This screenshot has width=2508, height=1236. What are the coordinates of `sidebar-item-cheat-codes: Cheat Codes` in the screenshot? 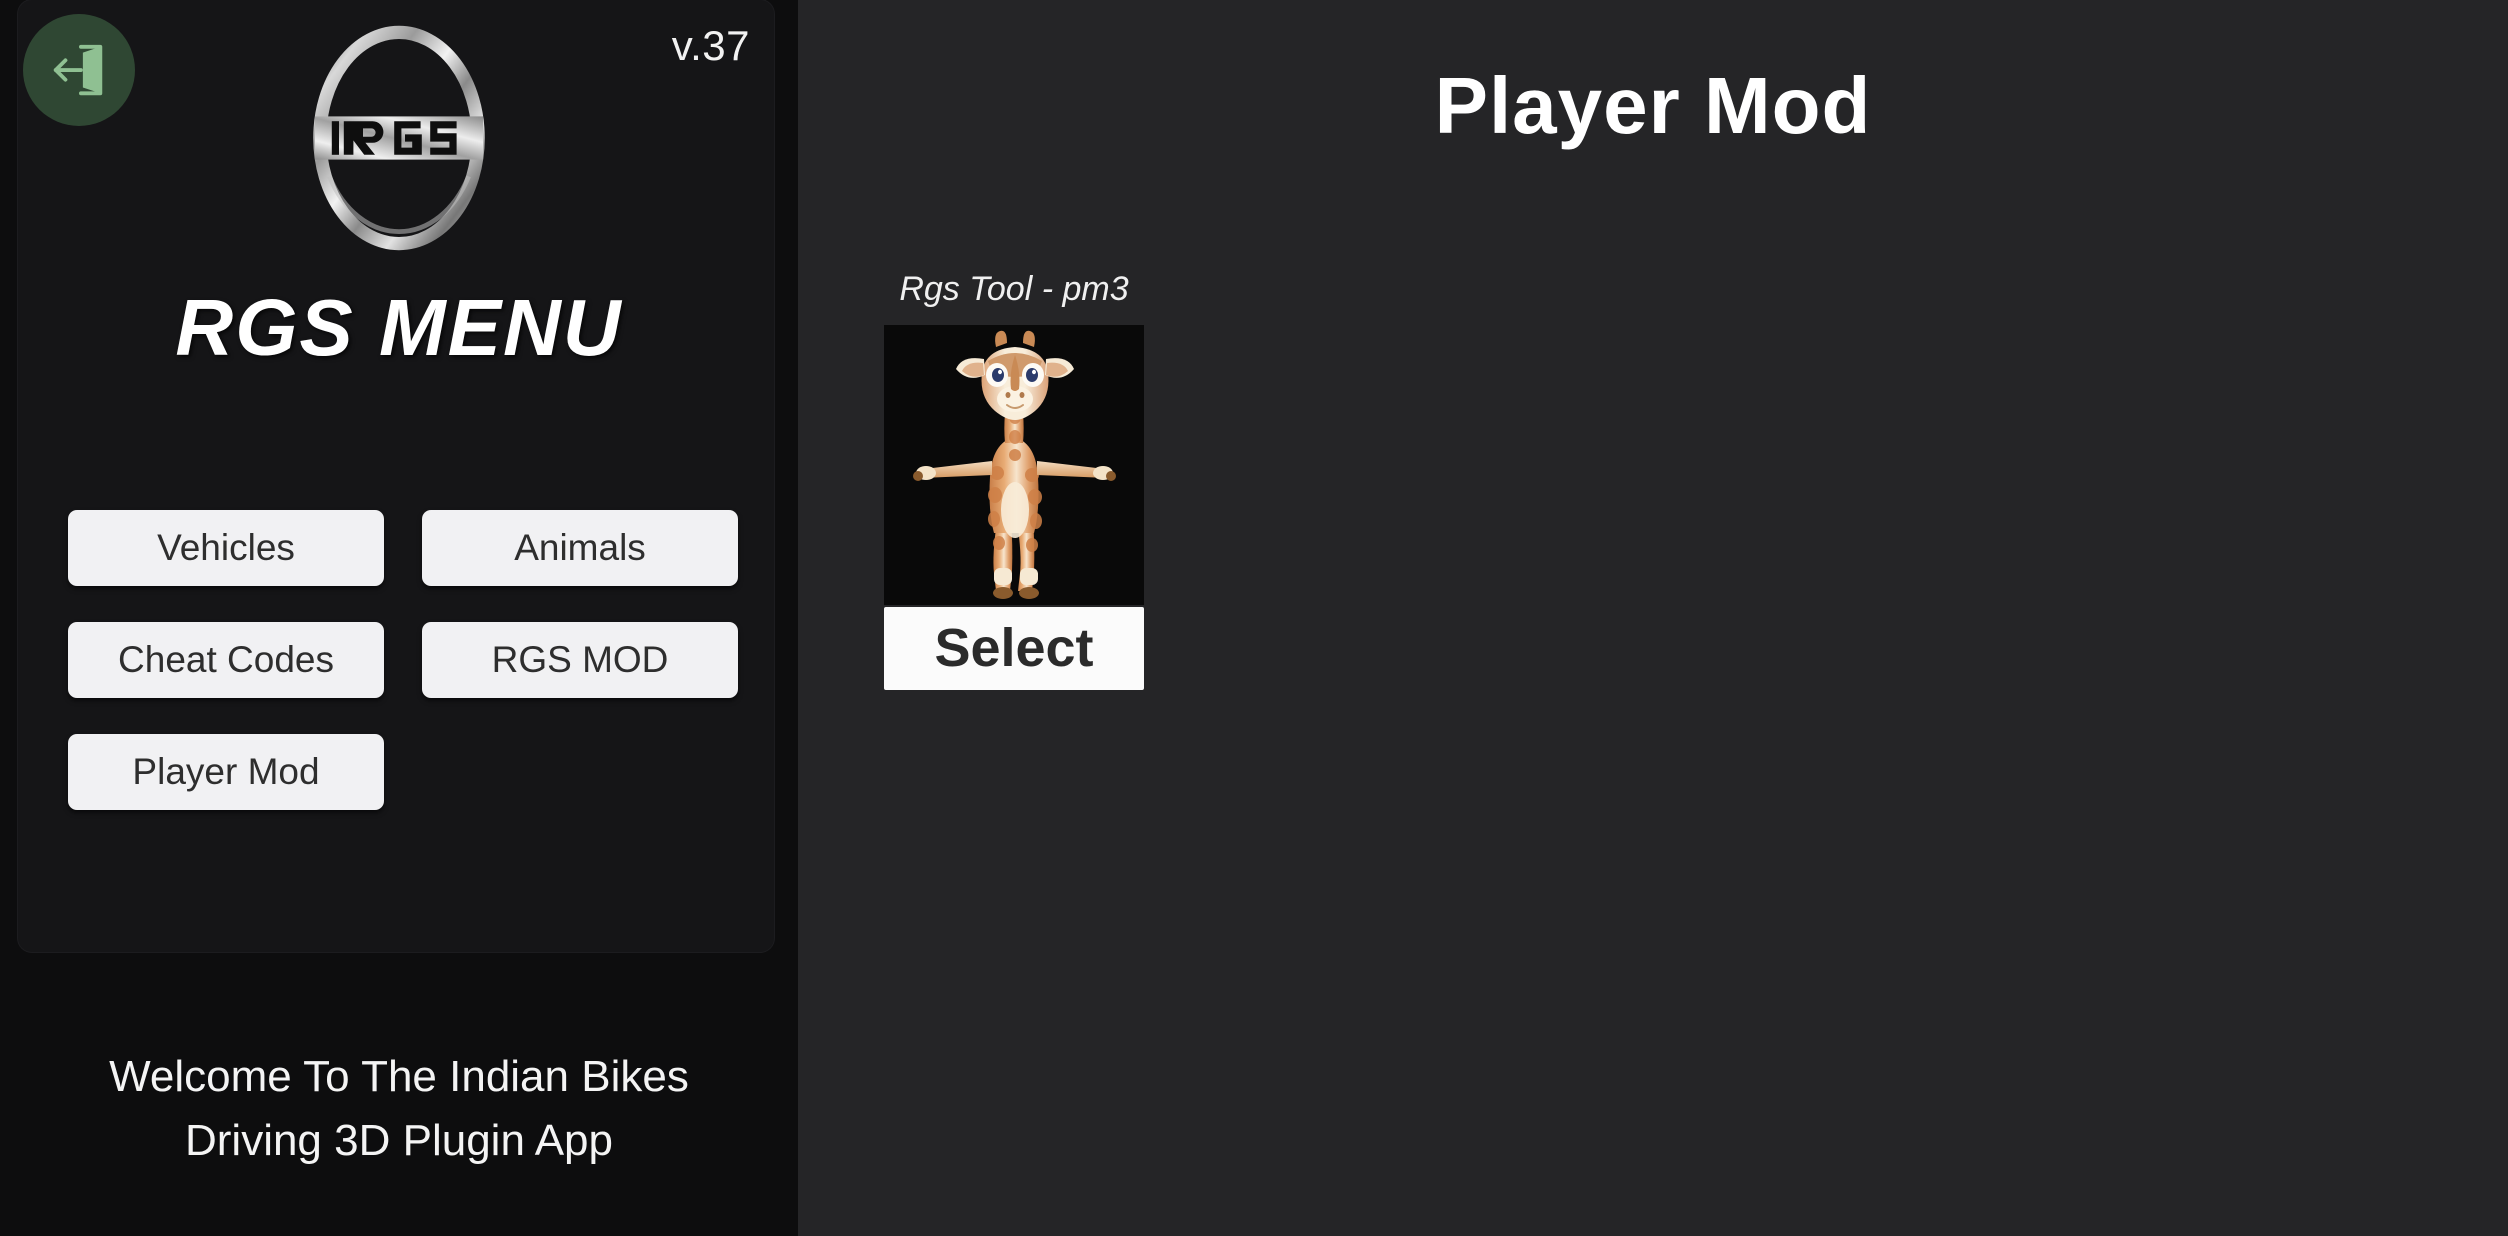 It's located at (226, 660).